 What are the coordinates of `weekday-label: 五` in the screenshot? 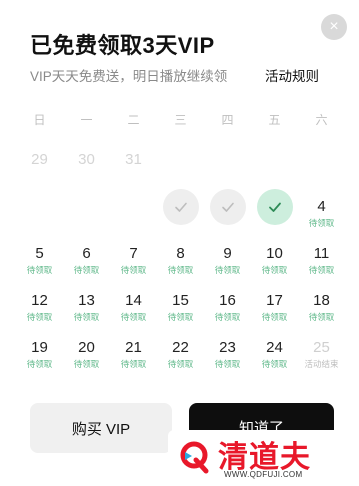 It's located at (274, 120).